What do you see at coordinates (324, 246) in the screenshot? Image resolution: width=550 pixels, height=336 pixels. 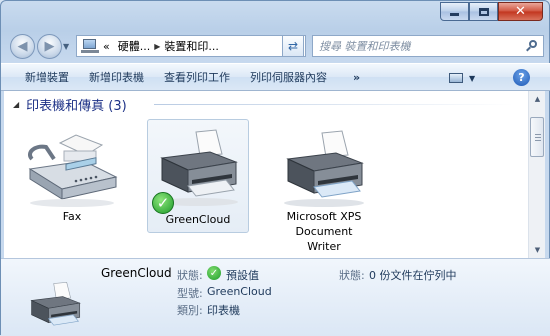 I see `device-name-line-3: Writer` at bounding box center [324, 246].